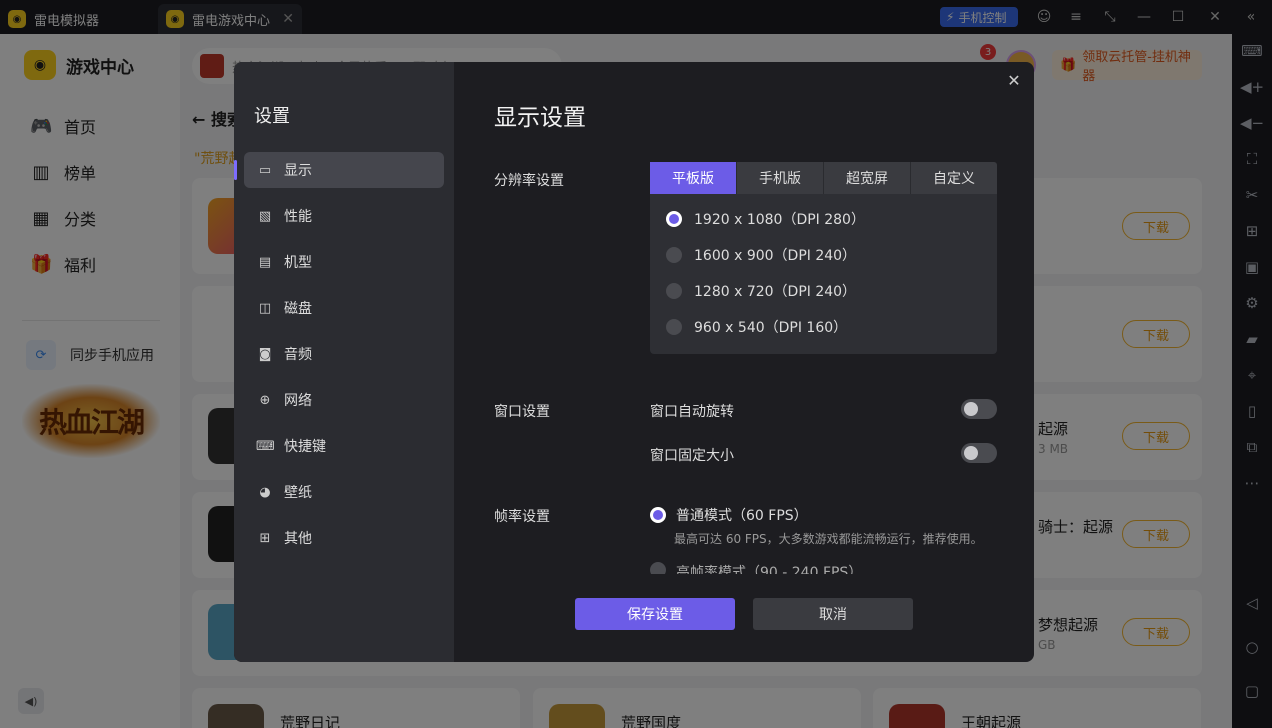 Image resolution: width=1272 pixels, height=728 pixels. I want to click on resolution-option-label: 960 x 540（DPI 160）, so click(771, 328).